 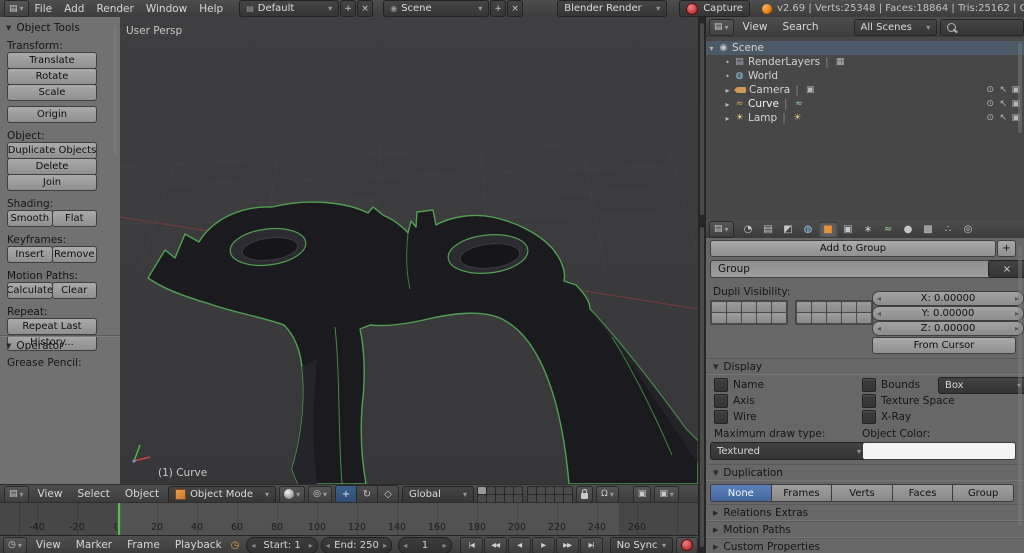 What do you see at coordinates (365, 8) in the screenshot?
I see `delete-layout-button: ×` at bounding box center [365, 8].